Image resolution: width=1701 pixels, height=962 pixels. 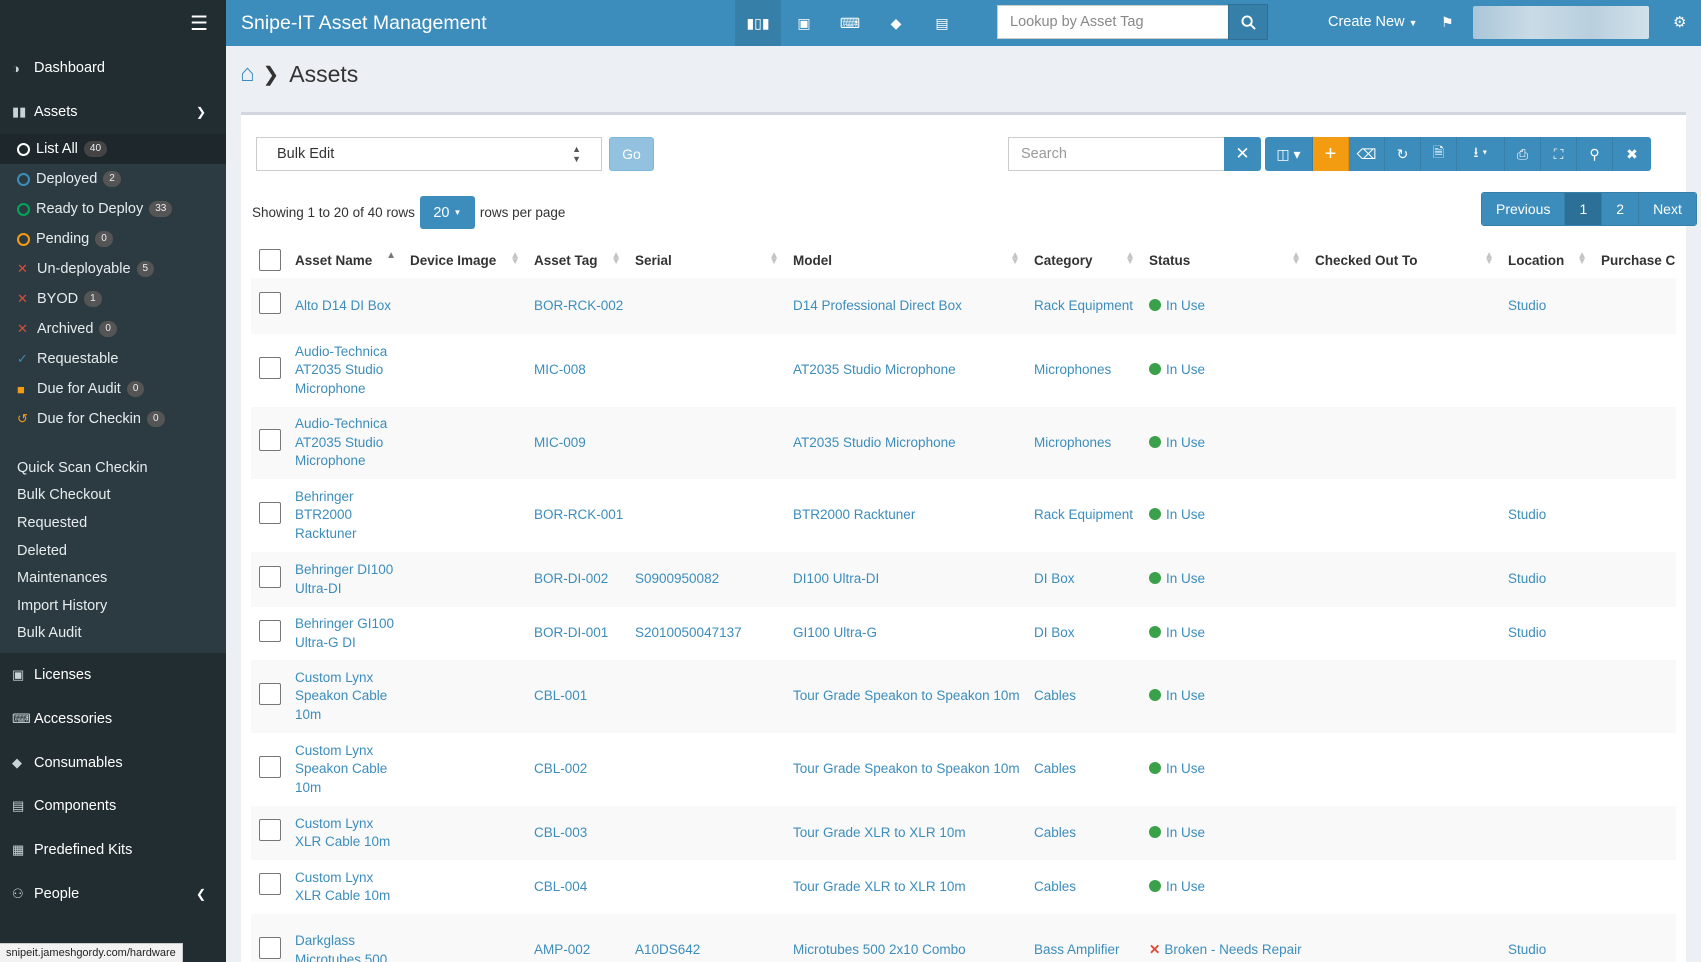 What do you see at coordinates (1634, 260) in the screenshot?
I see `column-header-purchase-cost: Purchase C` at bounding box center [1634, 260].